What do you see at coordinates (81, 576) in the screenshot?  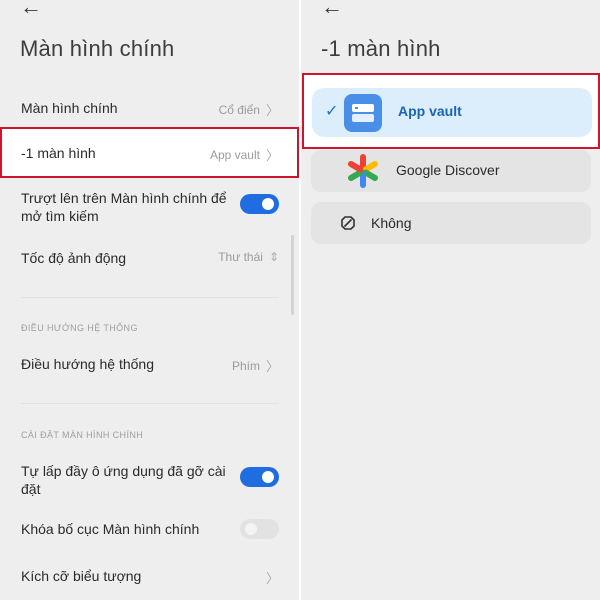 I see `setting-label: Kích cỡ biểu tượng` at bounding box center [81, 576].